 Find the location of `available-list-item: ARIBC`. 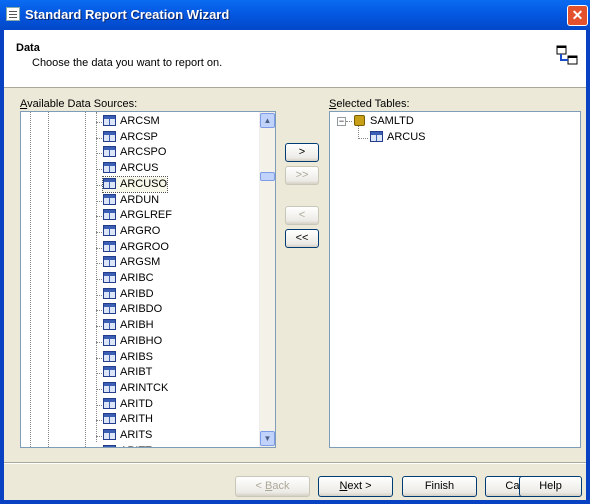

available-list-item: ARIBC is located at coordinates (128, 278).